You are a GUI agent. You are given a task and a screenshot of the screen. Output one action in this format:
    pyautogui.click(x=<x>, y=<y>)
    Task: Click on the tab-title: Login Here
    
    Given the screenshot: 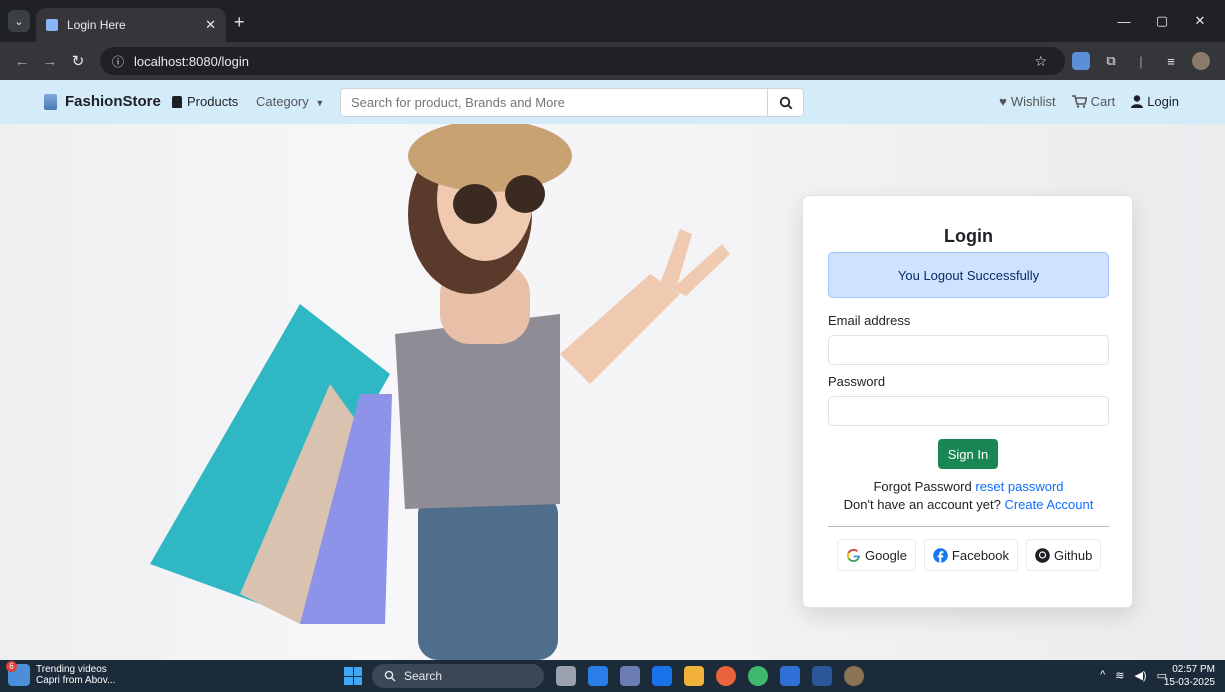 What is the action you would take?
    pyautogui.click(x=96, y=25)
    